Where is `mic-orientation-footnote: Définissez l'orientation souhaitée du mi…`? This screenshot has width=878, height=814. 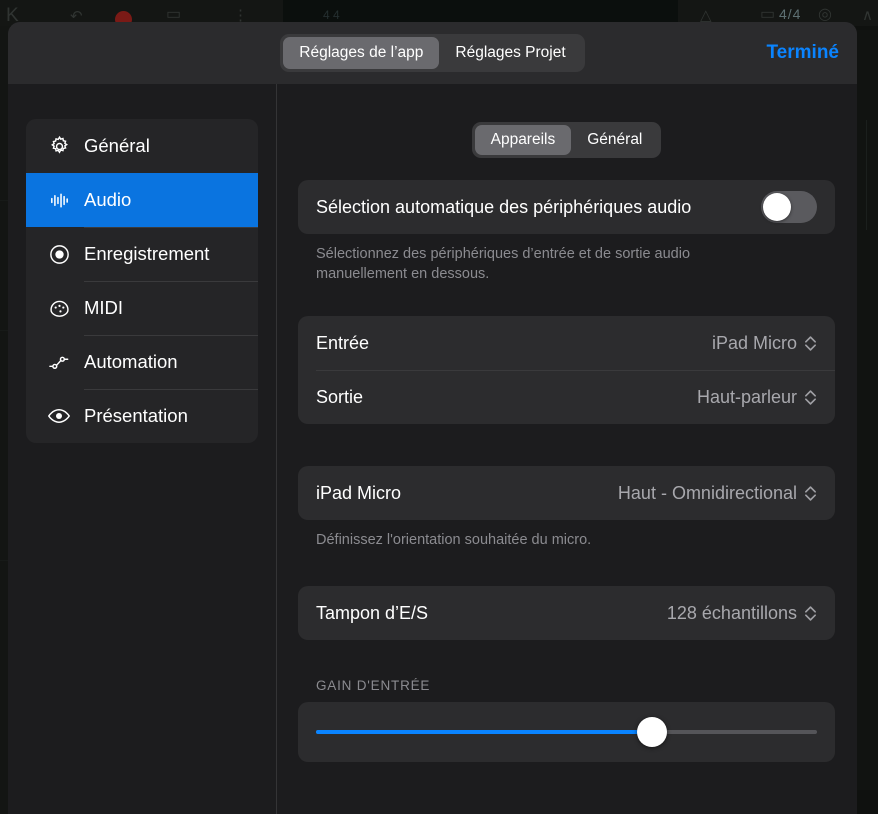 mic-orientation-footnote: Définissez l'orientation souhaitée du mi… is located at coordinates (454, 540).